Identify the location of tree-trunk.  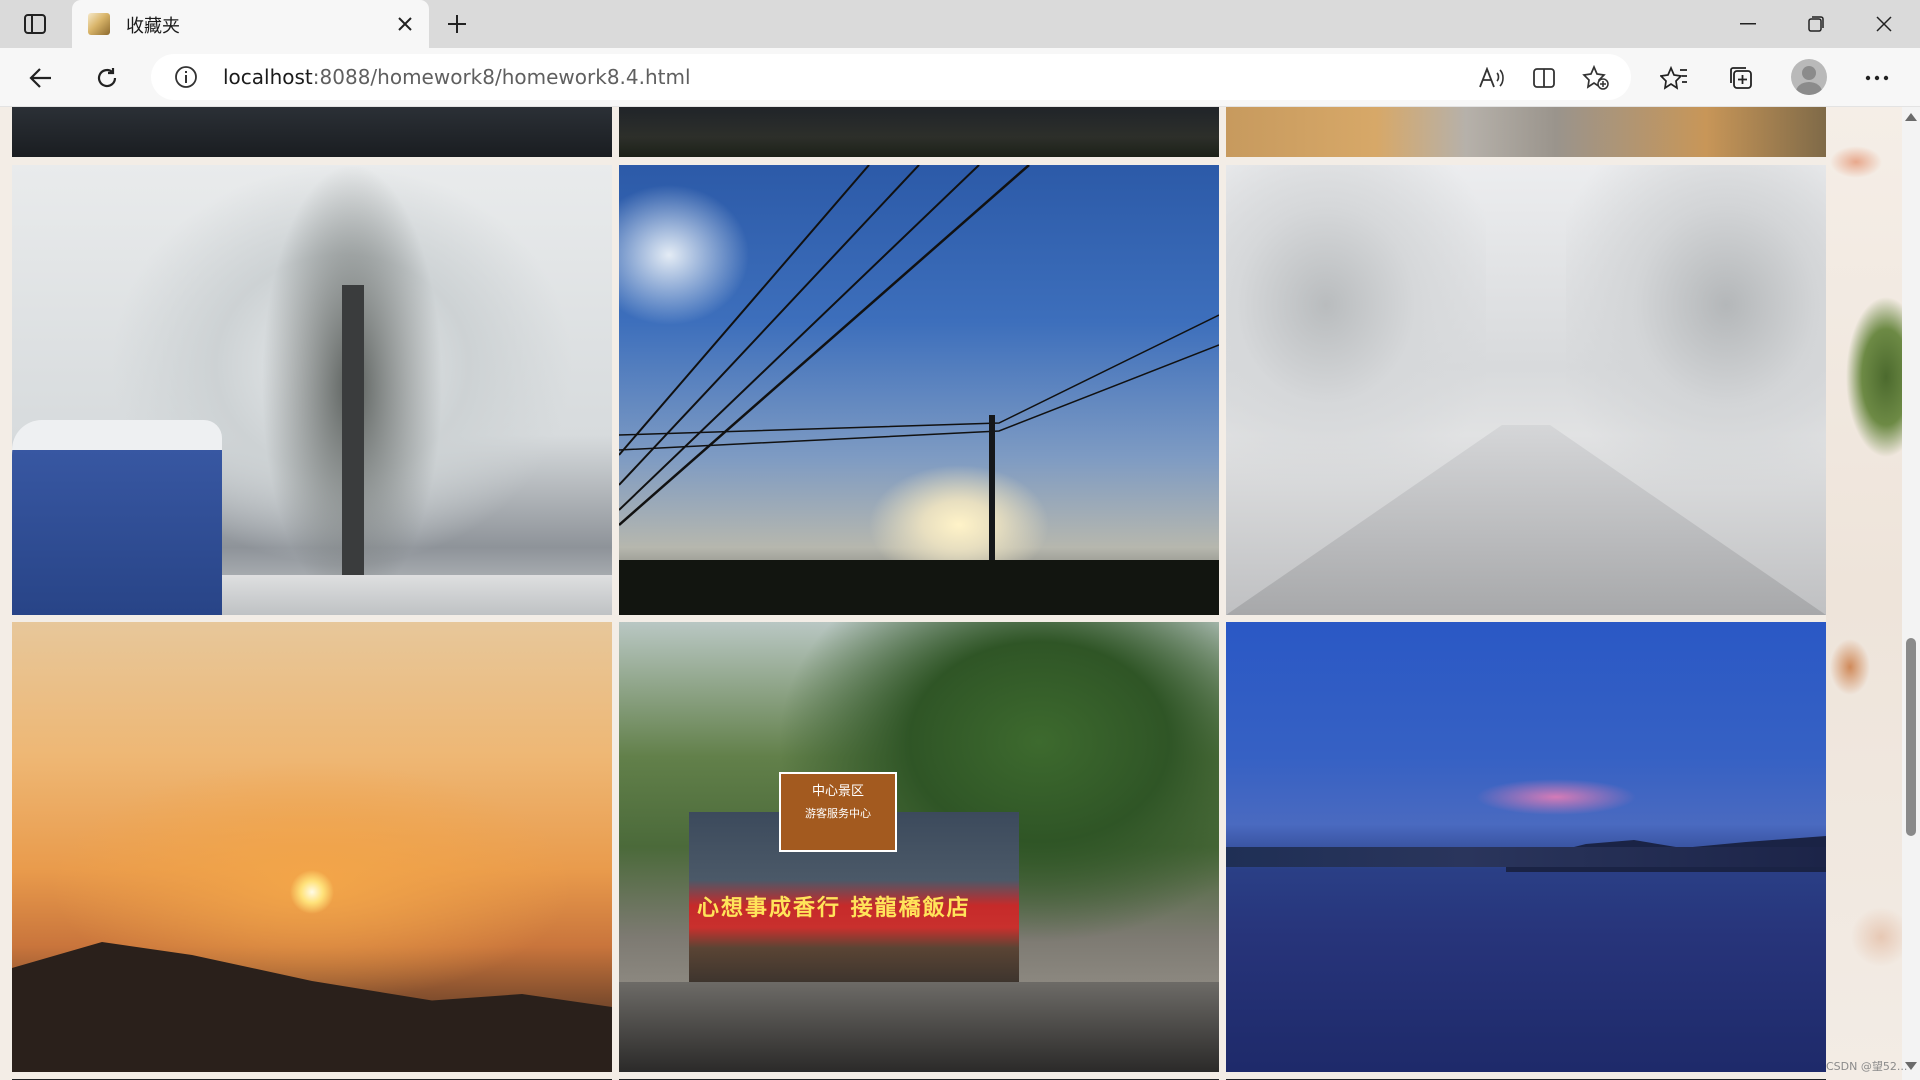
(353, 450).